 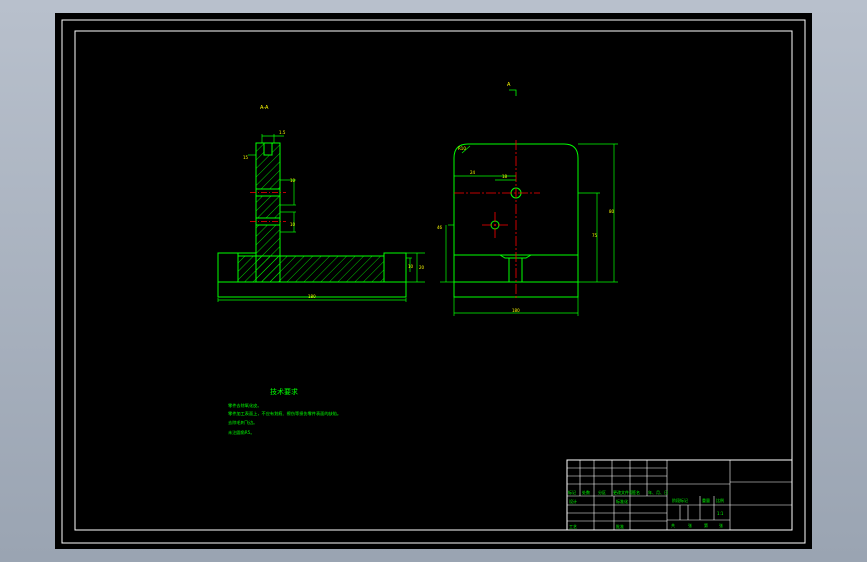 I want to click on dim-front-hole-offset-b: 18, so click(x=505, y=176).